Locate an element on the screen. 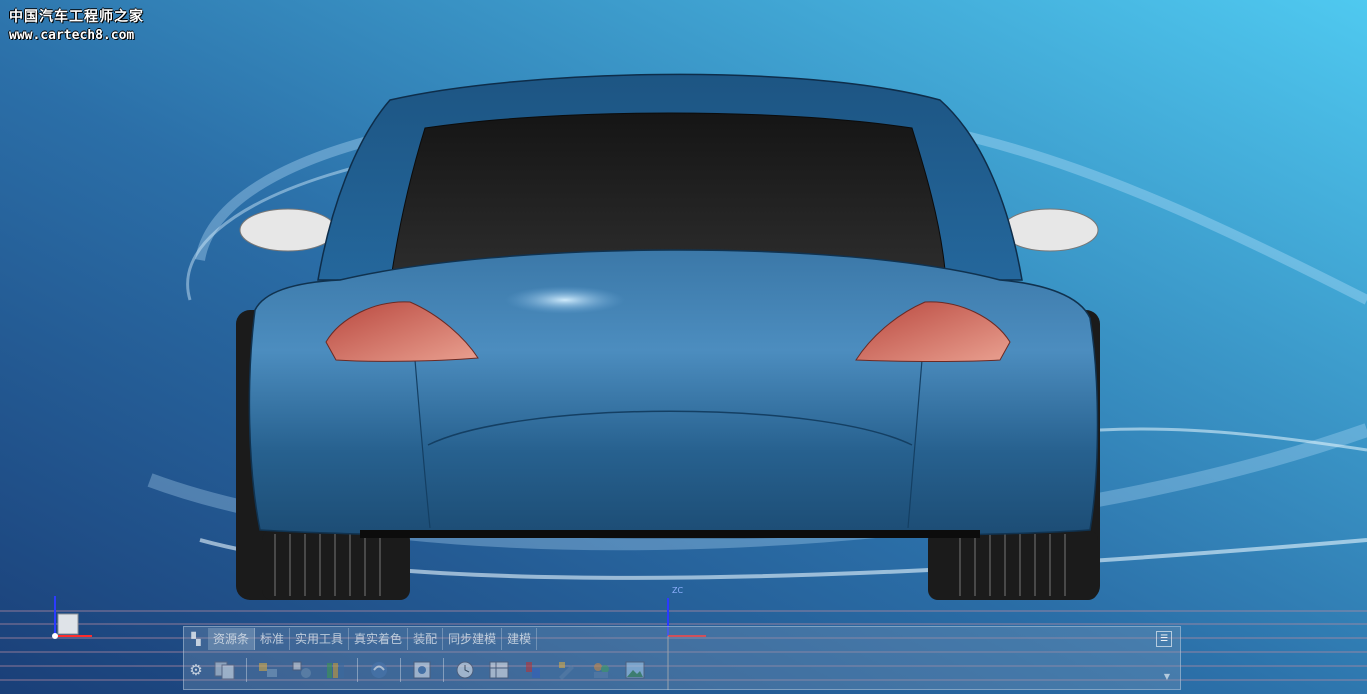 The width and height of the screenshot is (1367, 694). right-mirror is located at coordinates (1050, 230).